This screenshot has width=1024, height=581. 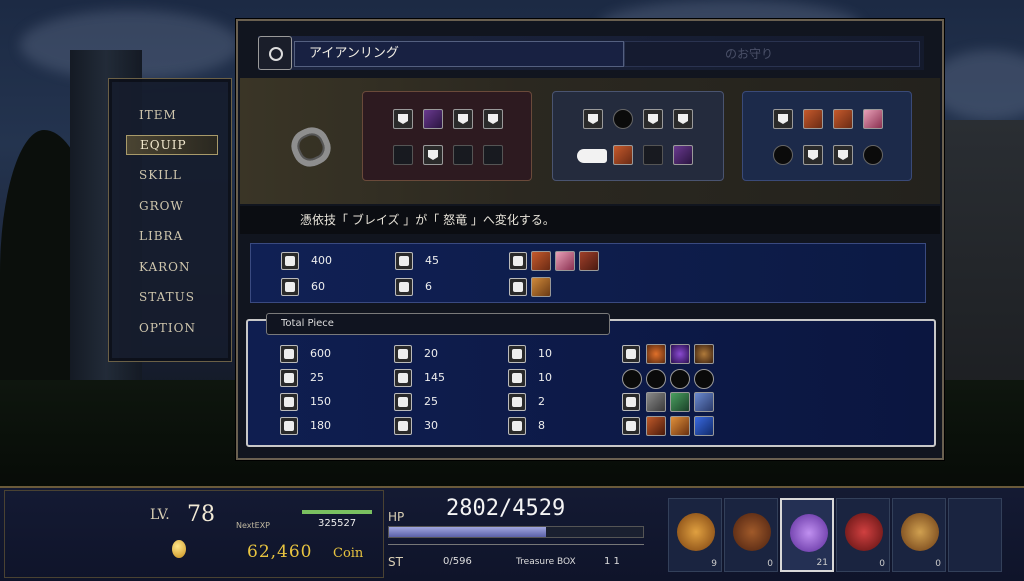 I want to click on item-name: アイアンリング, so click(x=459, y=54).